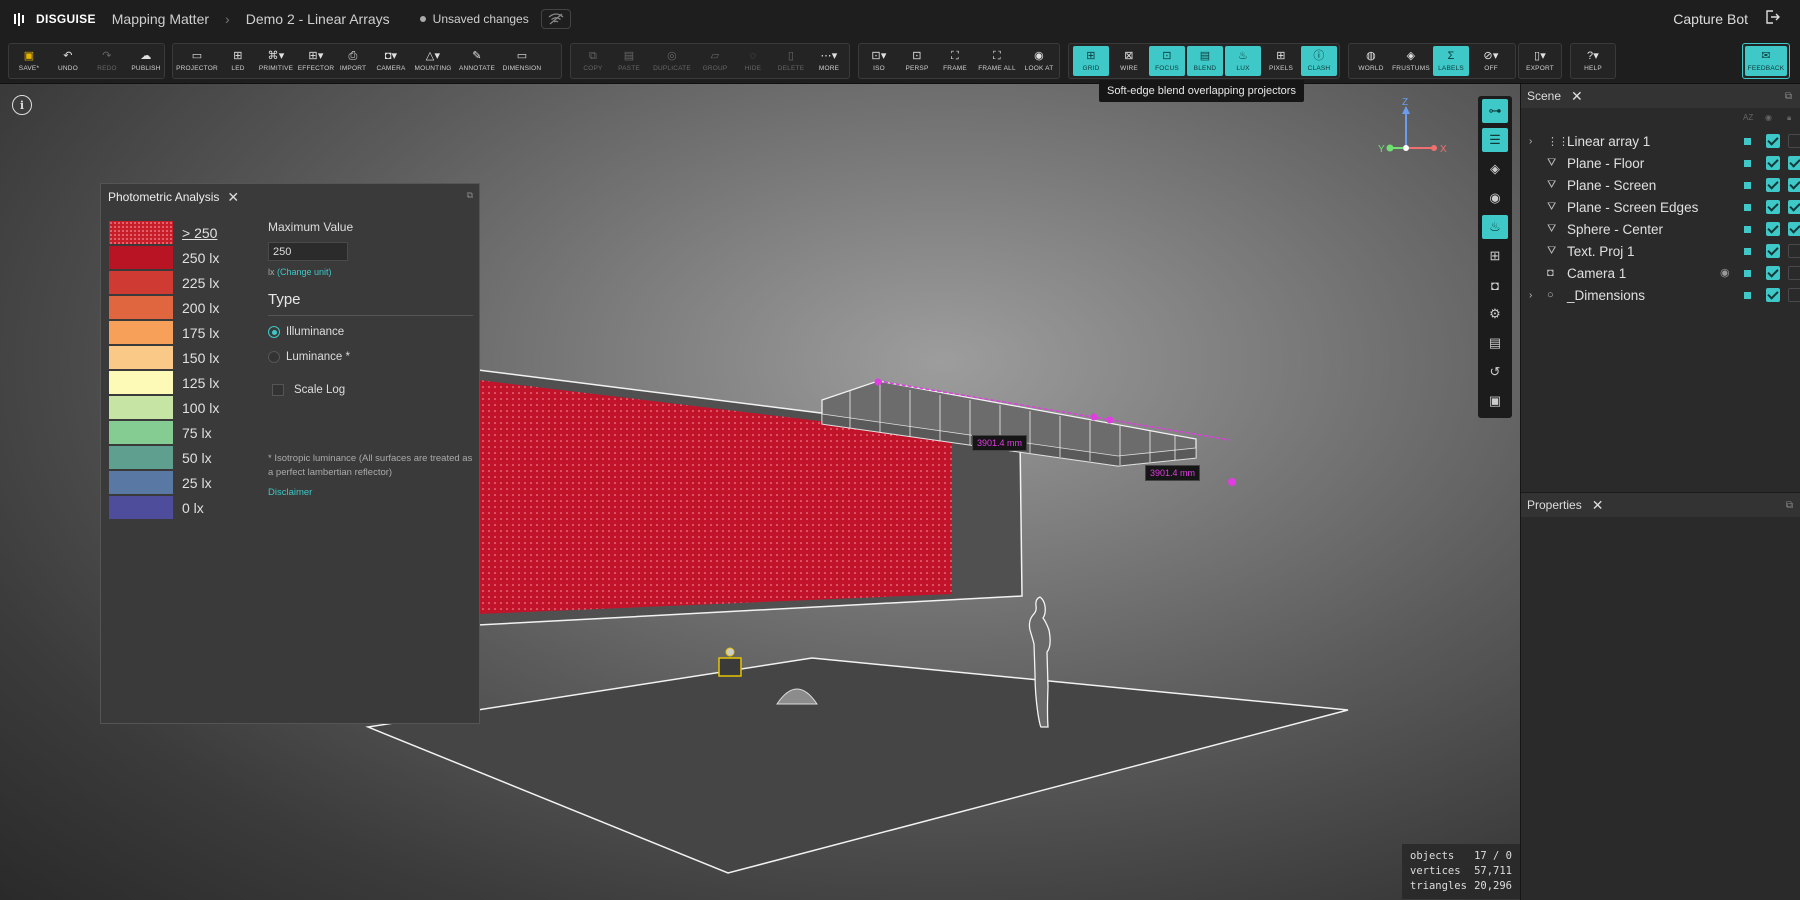 This screenshot has height=900, width=1800. I want to click on scene-tree-row: ◘ Camera 1 ◉, so click(1660, 273).